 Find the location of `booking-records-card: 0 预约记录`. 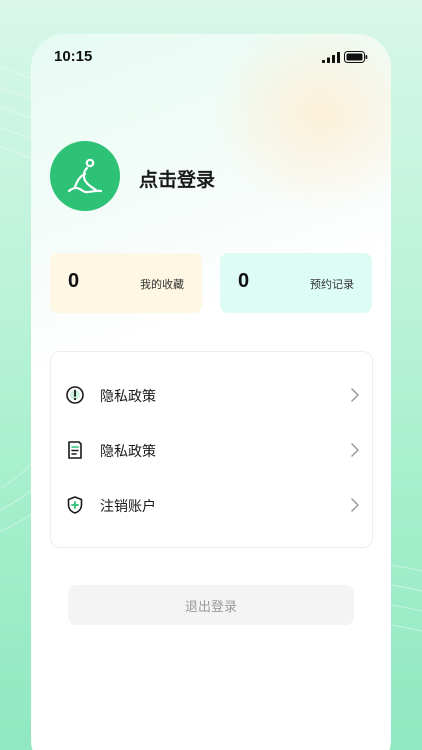

booking-records-card: 0 预约记录 is located at coordinates (296, 283).